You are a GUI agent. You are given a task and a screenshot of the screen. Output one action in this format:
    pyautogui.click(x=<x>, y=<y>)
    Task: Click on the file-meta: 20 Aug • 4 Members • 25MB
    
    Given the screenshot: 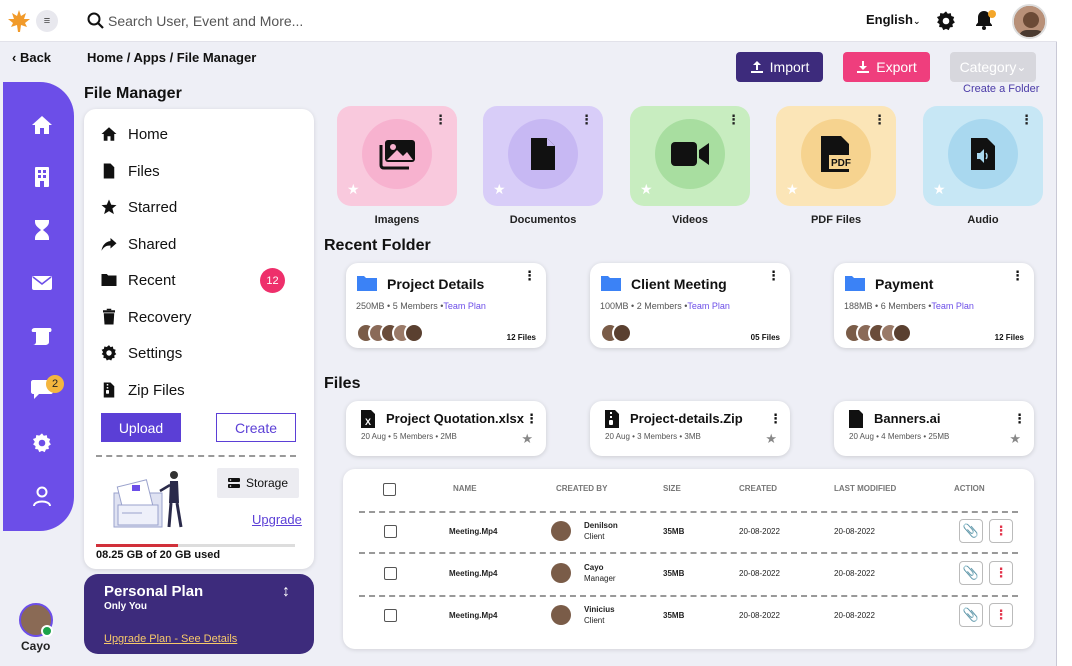 What is the action you would take?
    pyautogui.click(x=899, y=436)
    